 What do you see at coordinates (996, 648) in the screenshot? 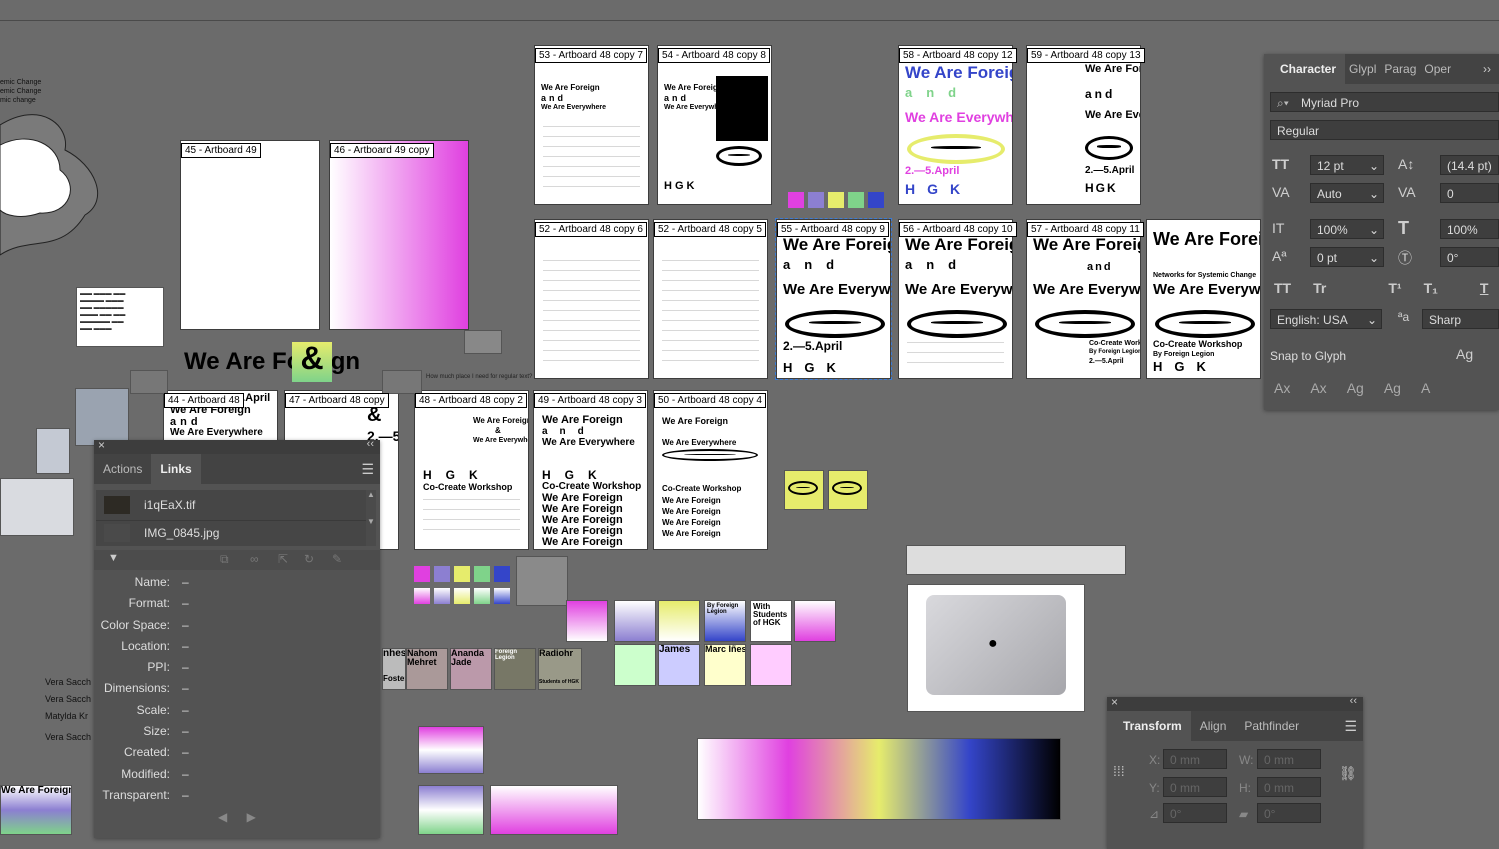
I see `laptop-mockup: ●` at bounding box center [996, 648].